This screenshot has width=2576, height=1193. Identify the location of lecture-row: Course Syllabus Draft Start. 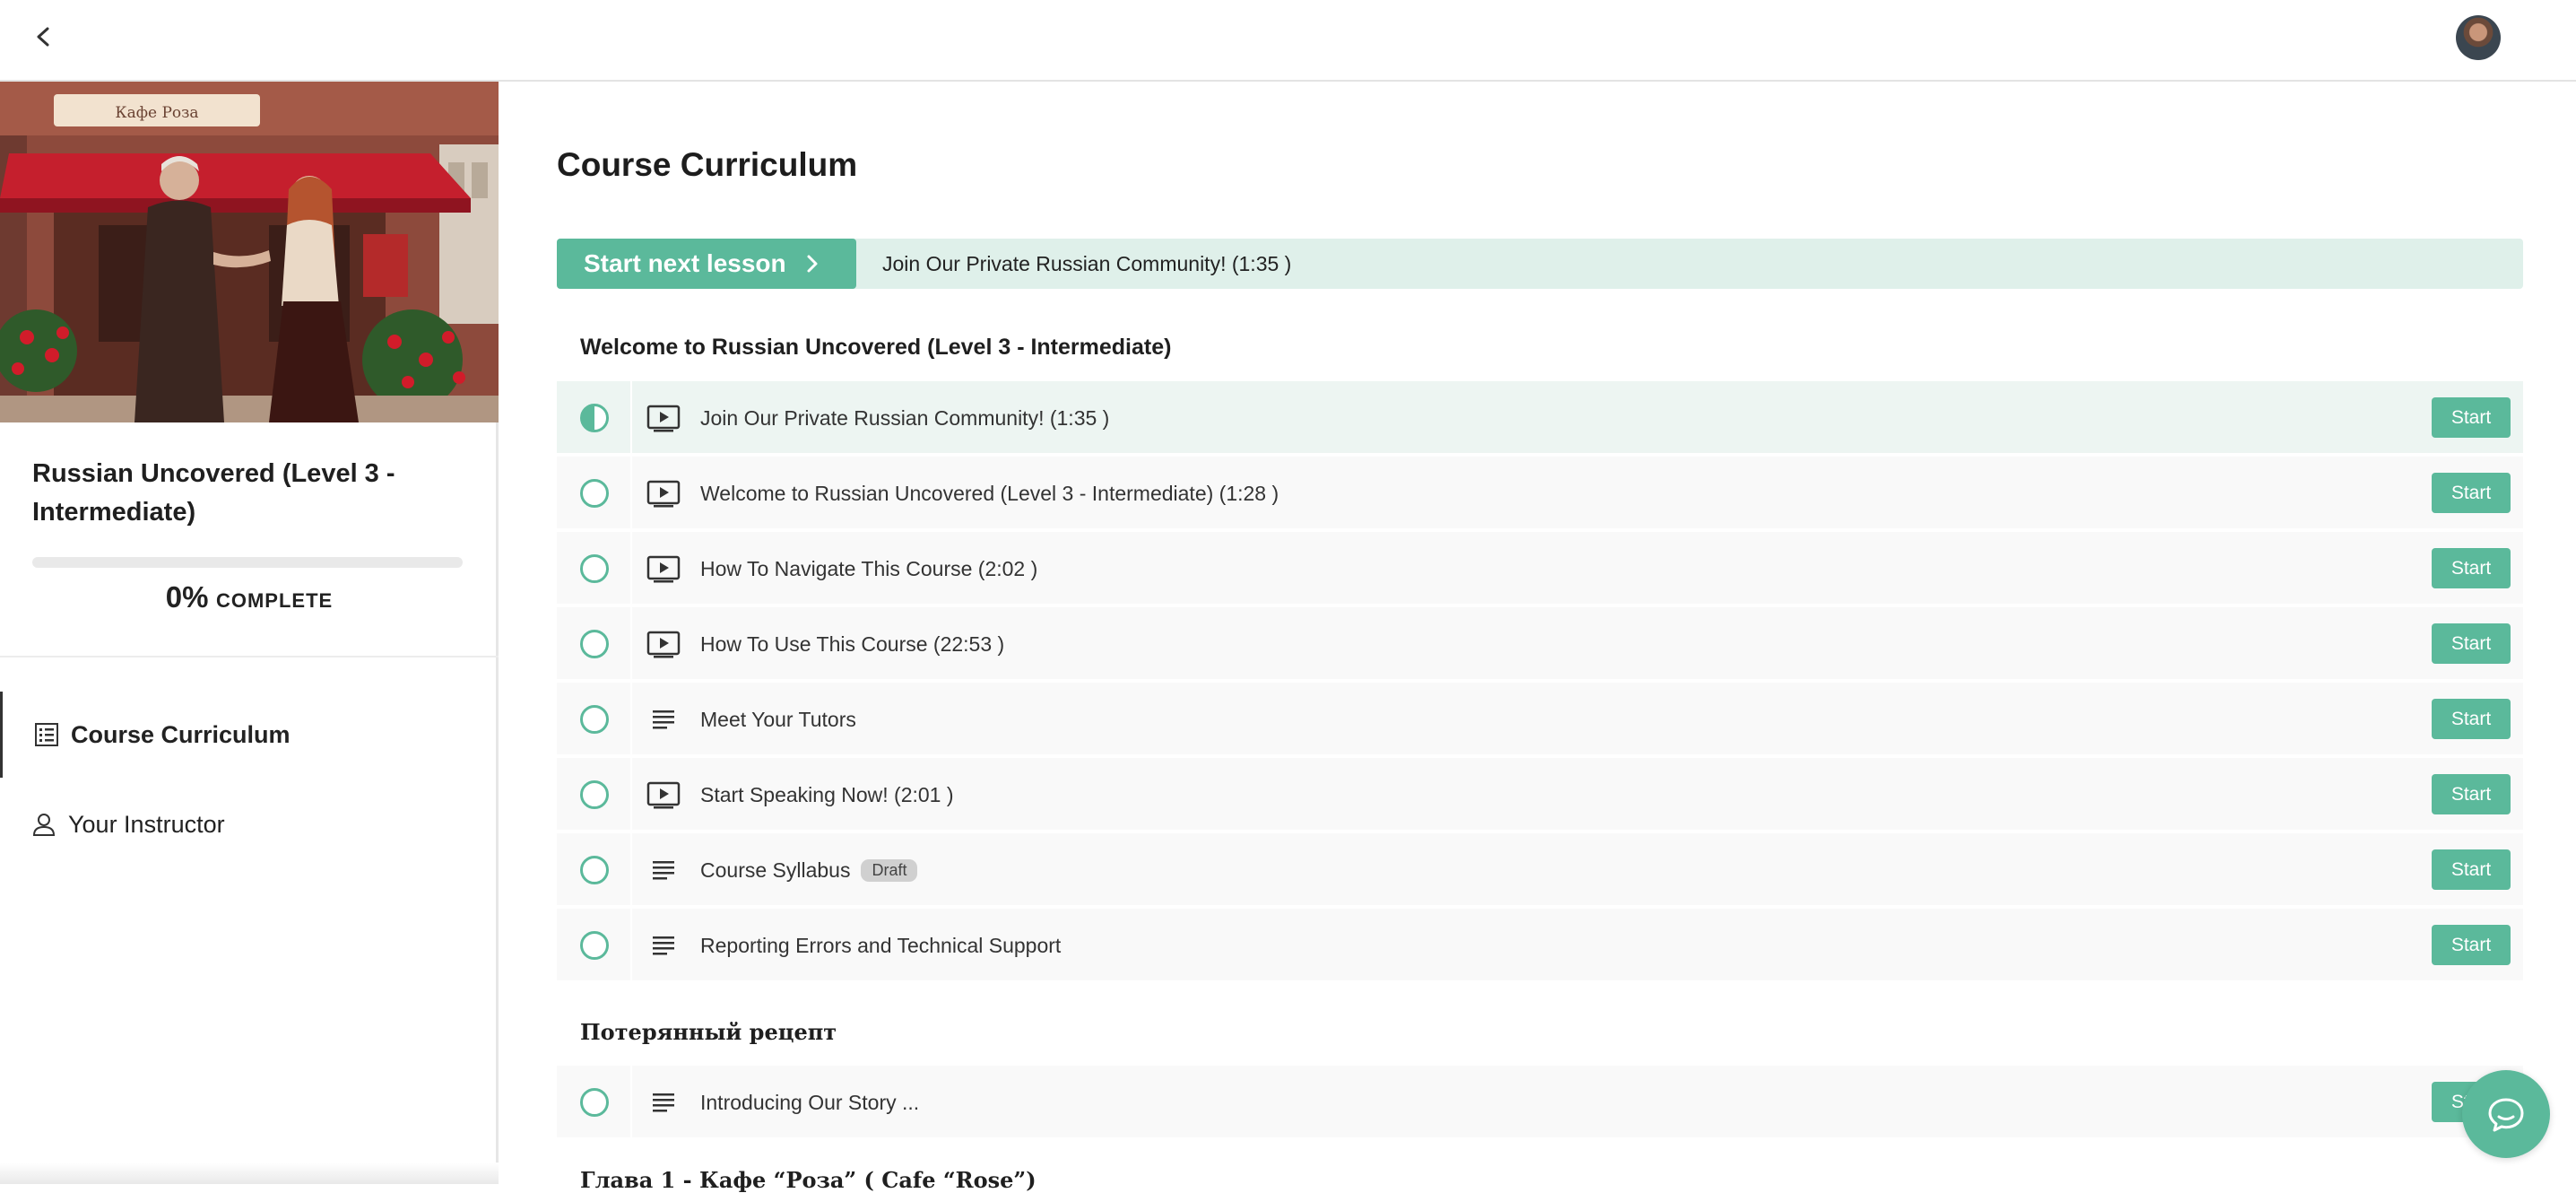
(1540, 870).